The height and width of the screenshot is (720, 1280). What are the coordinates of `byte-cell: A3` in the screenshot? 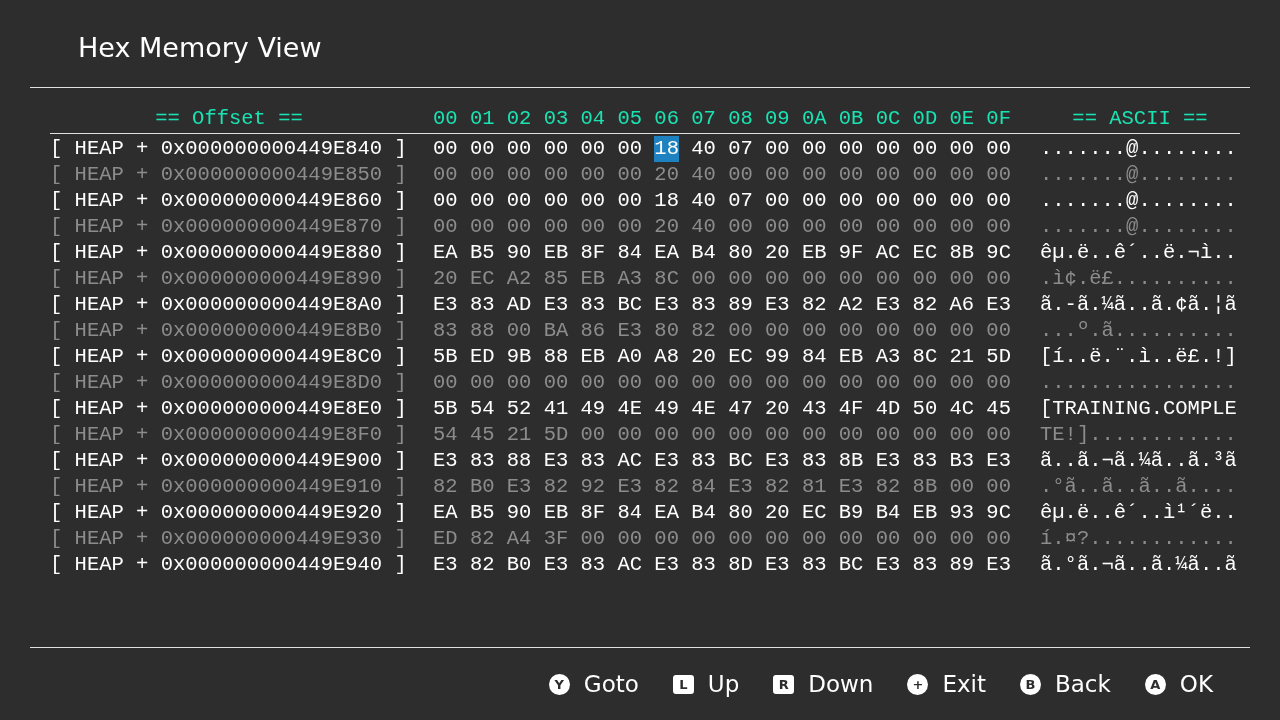 It's located at (630, 279).